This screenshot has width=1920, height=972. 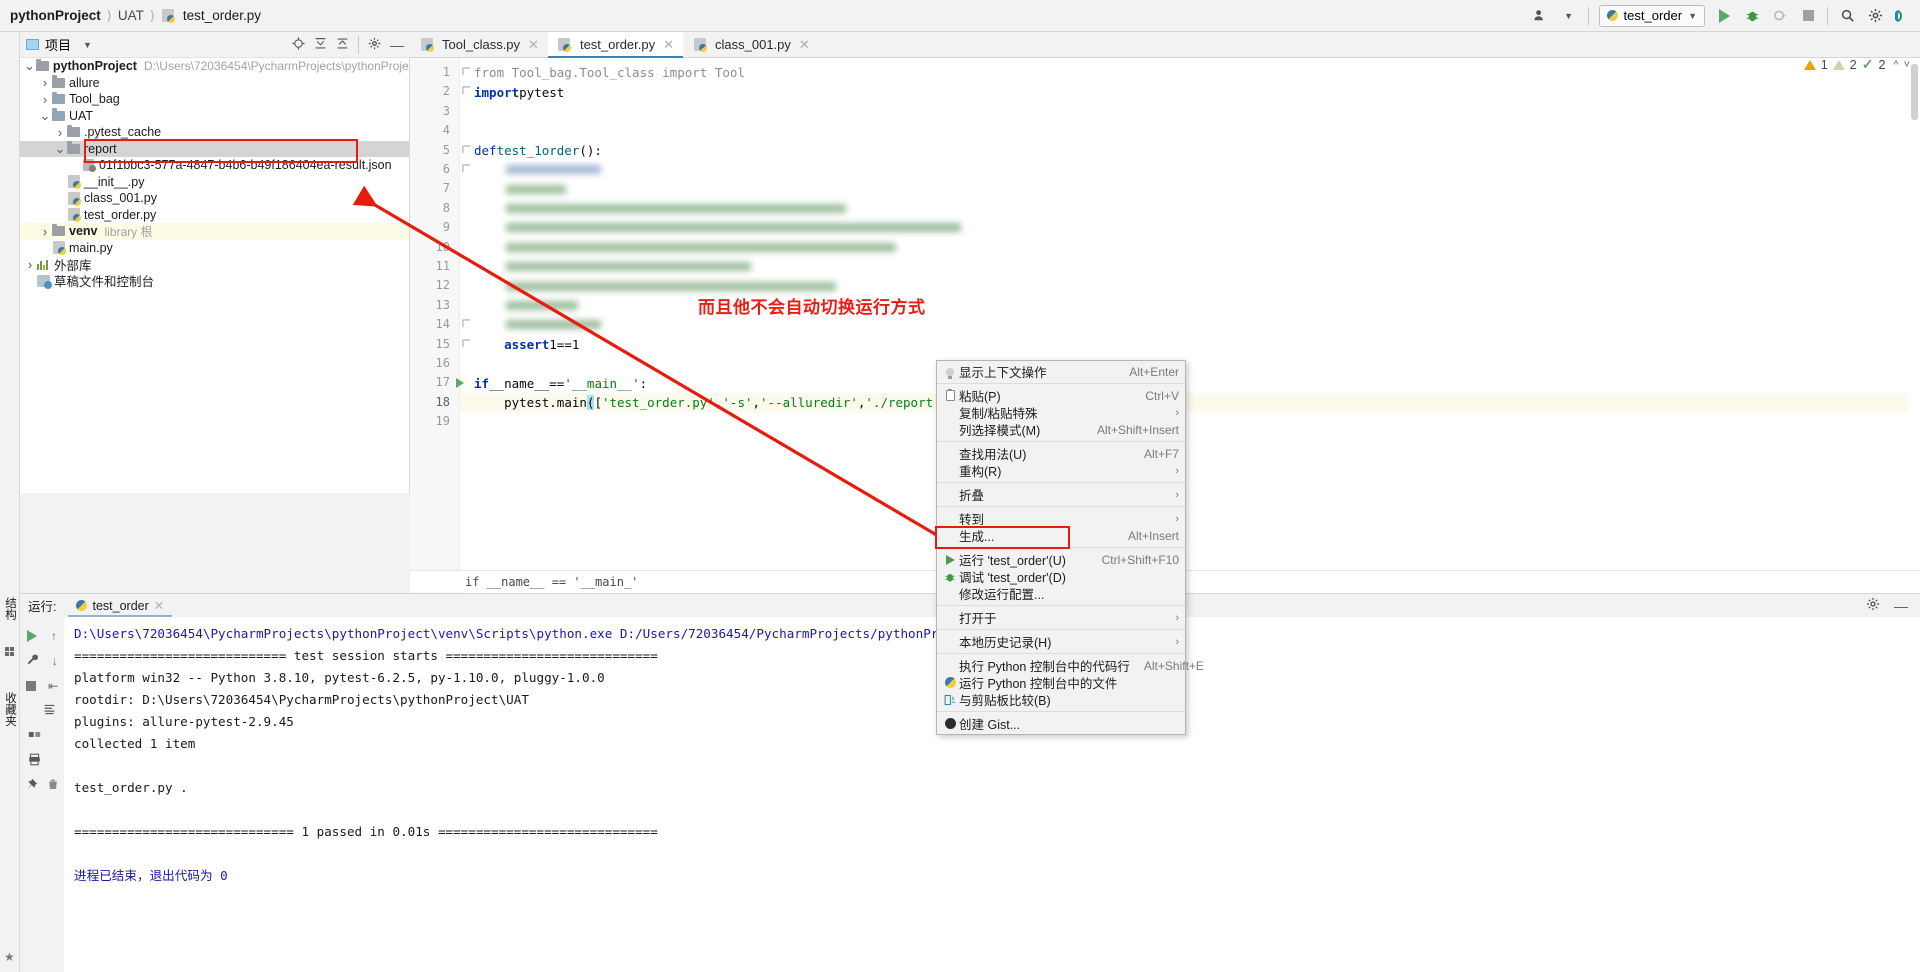 I want to click on star-icon: ★, so click(x=9, y=957).